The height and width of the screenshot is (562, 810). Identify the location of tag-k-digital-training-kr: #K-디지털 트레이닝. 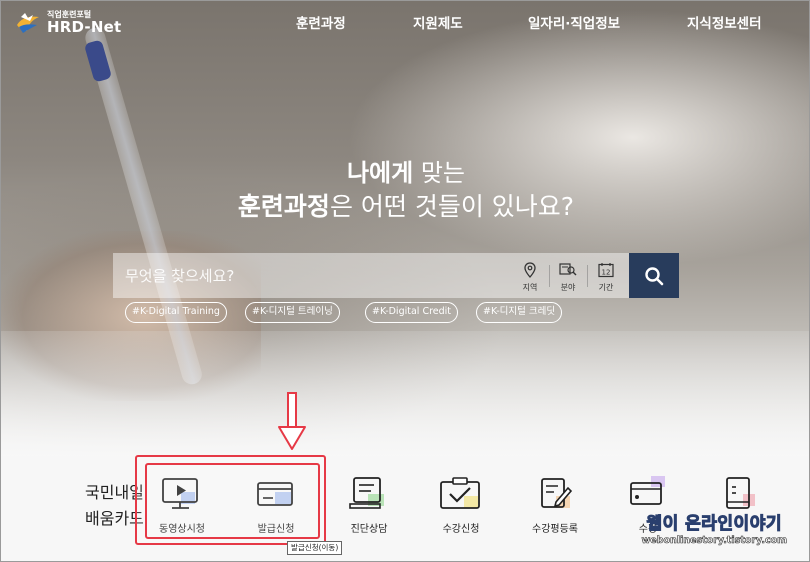
(292, 312).